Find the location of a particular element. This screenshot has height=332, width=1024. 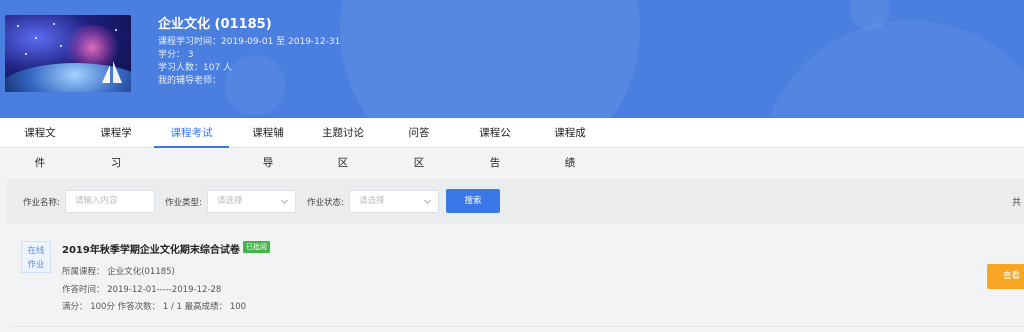

tab-course-files: 课程文件 is located at coordinates (40, 143).